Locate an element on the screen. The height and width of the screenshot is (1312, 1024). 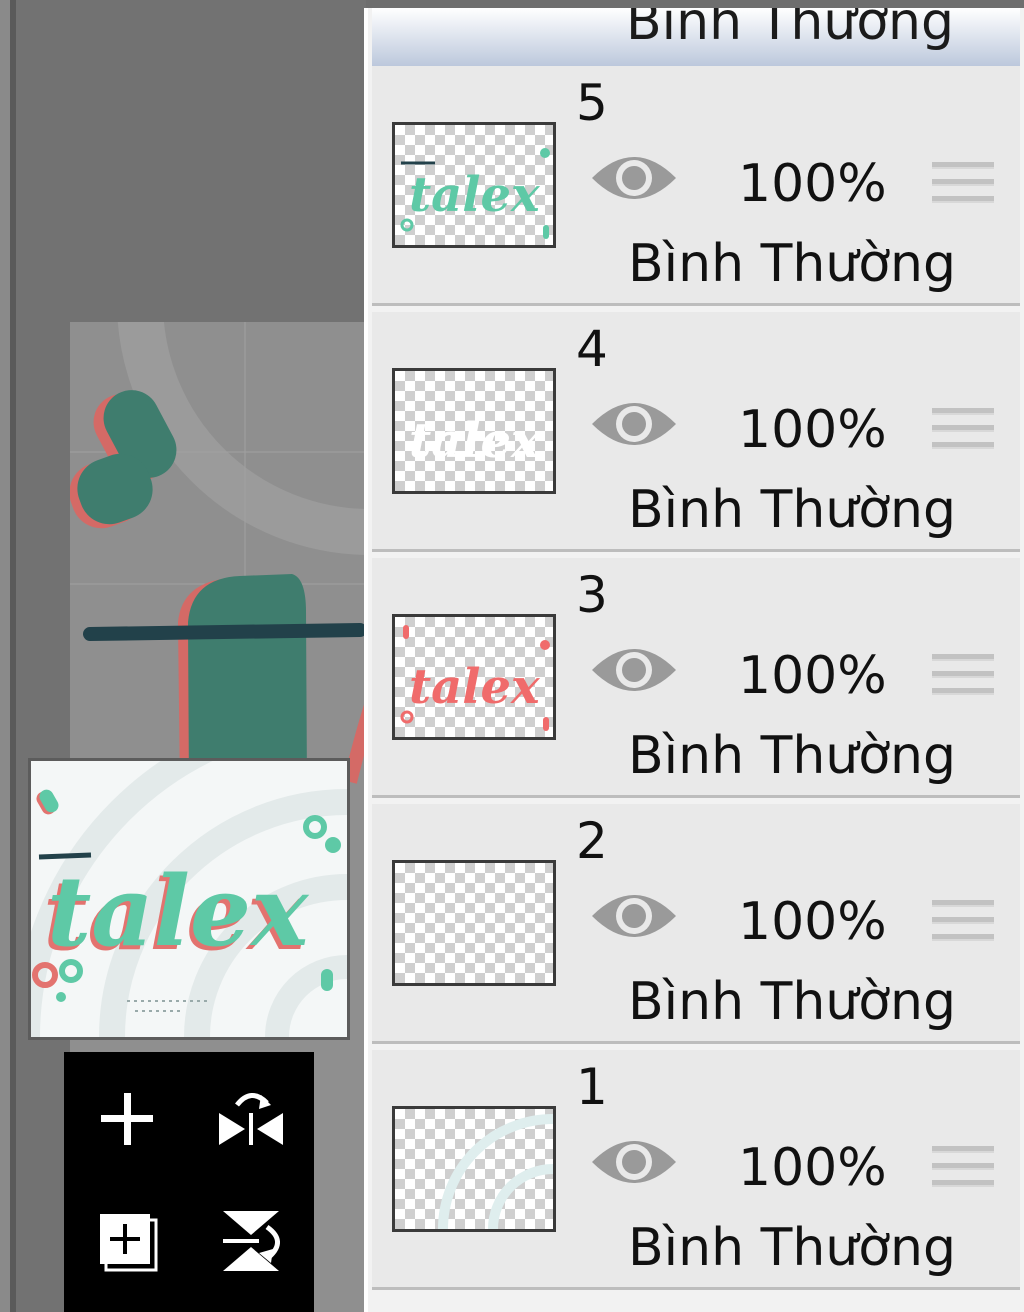
layer-number: 2 is located at coordinates (592, 841).